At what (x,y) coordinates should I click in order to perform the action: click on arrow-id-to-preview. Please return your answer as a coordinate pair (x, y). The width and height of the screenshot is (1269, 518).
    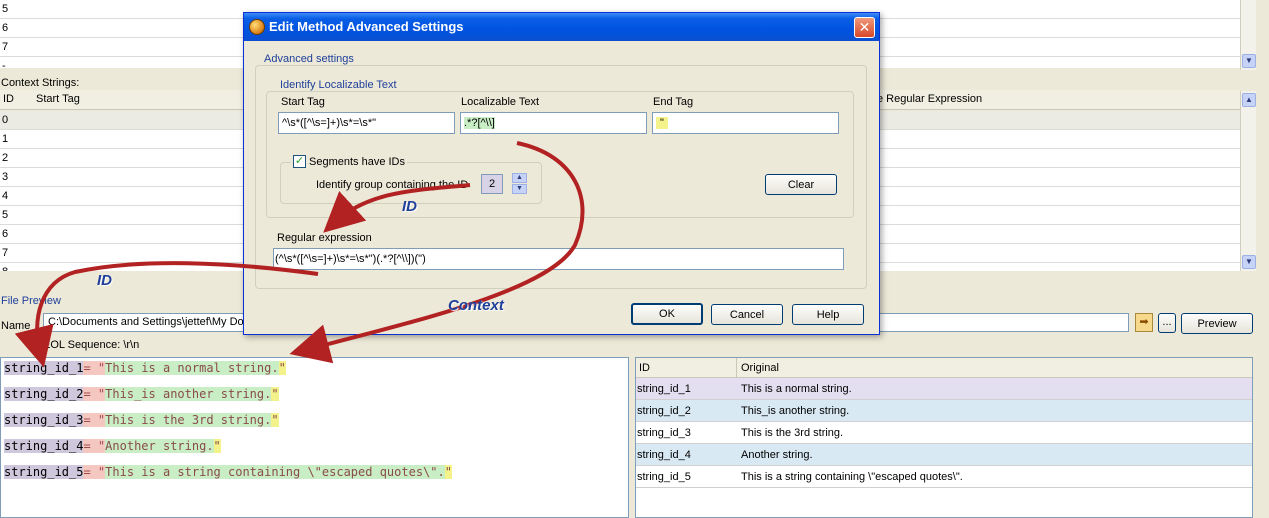
    Looking at the image, I should click on (166, 314).